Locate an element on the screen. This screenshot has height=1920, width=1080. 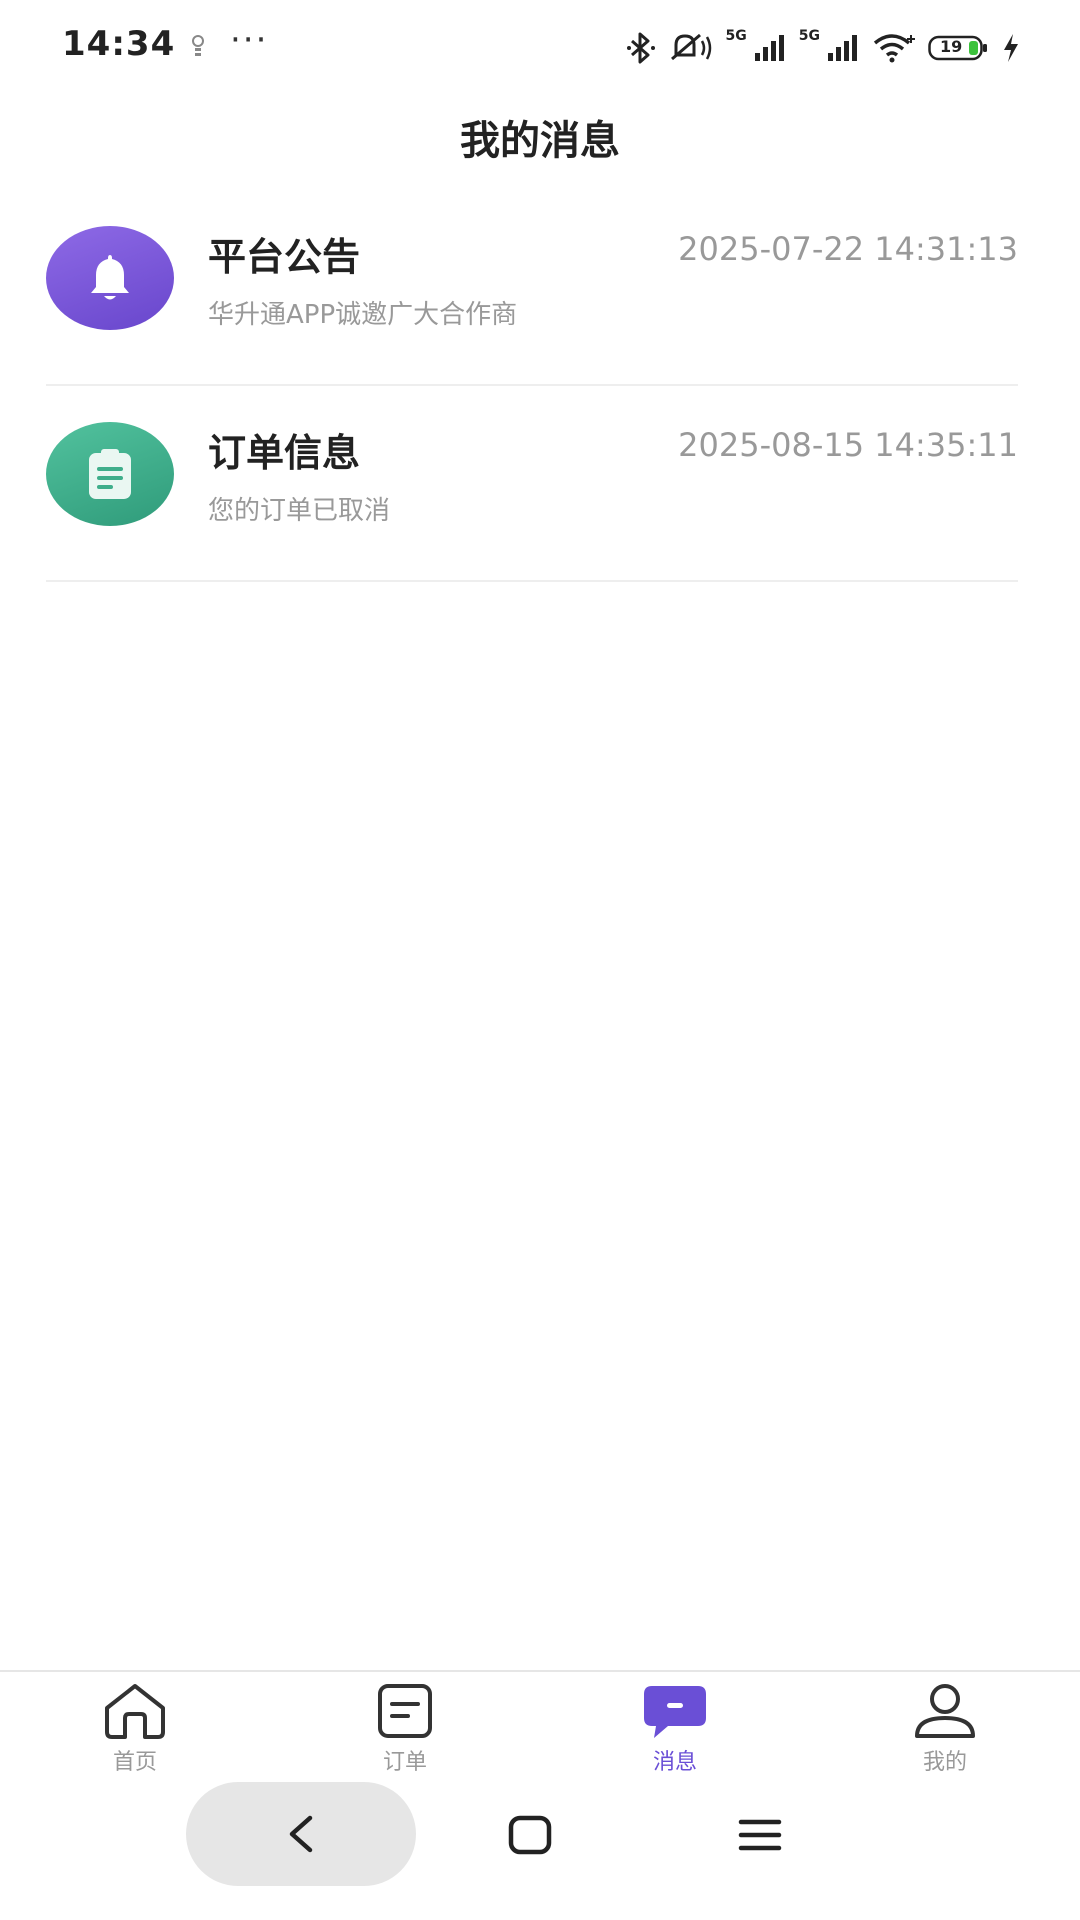
more-dots: ··· is located at coordinates (249, 40).